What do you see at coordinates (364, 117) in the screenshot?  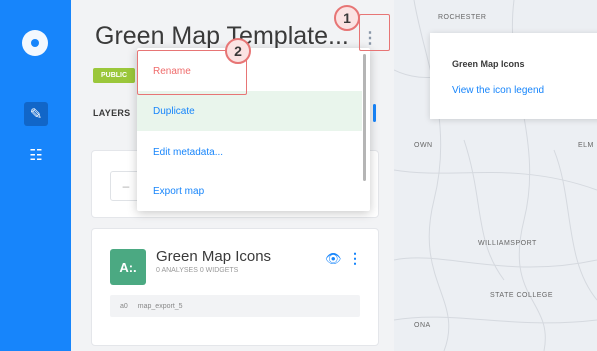 I see `menu-scrollbar` at bounding box center [364, 117].